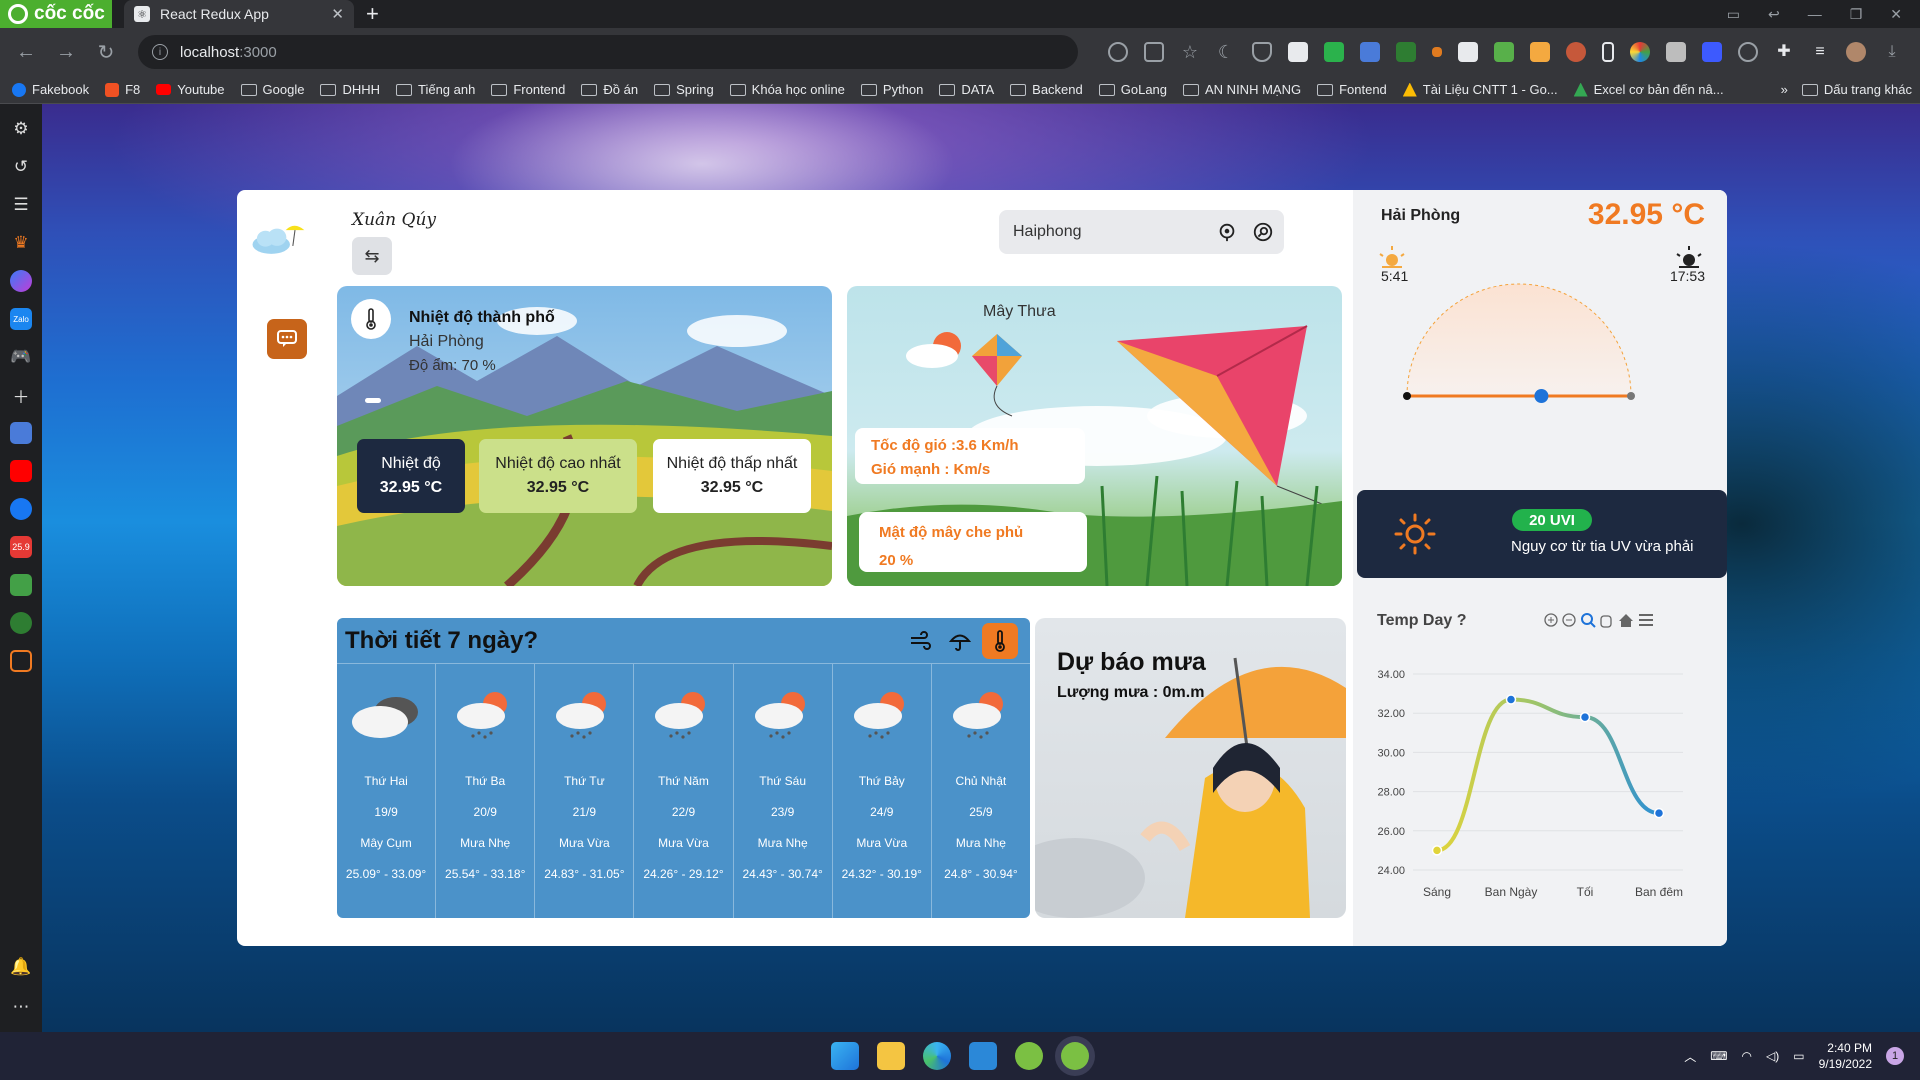 This screenshot has height=1080, width=1920. Describe the element at coordinates (21, 471) in the screenshot. I see `youtube-app-icon` at that location.